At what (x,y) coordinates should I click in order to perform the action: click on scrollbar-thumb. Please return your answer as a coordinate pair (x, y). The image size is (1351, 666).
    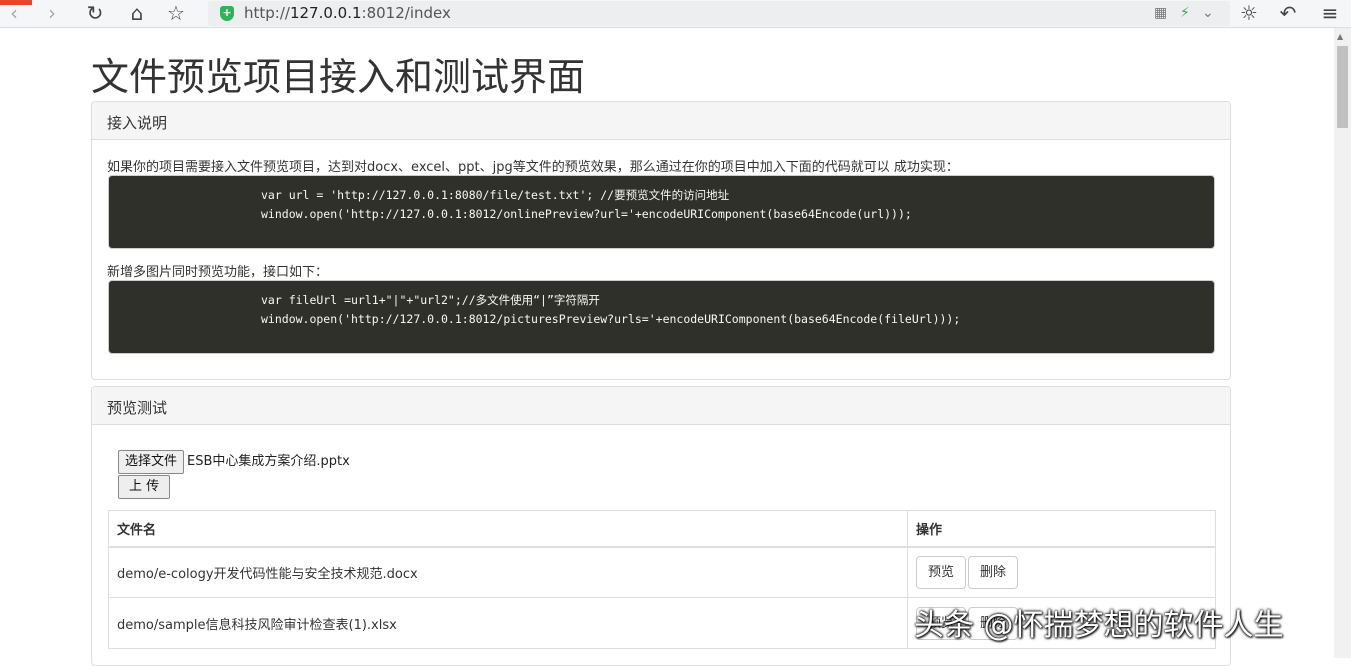
    Looking at the image, I should click on (1342, 87).